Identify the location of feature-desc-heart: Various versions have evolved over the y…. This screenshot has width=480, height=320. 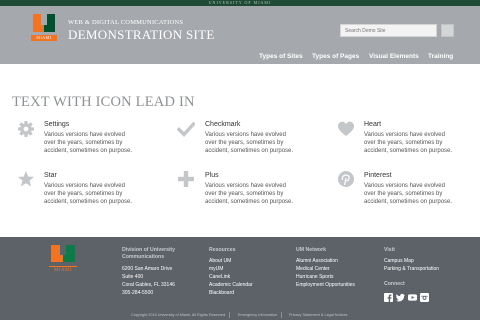
(408, 143).